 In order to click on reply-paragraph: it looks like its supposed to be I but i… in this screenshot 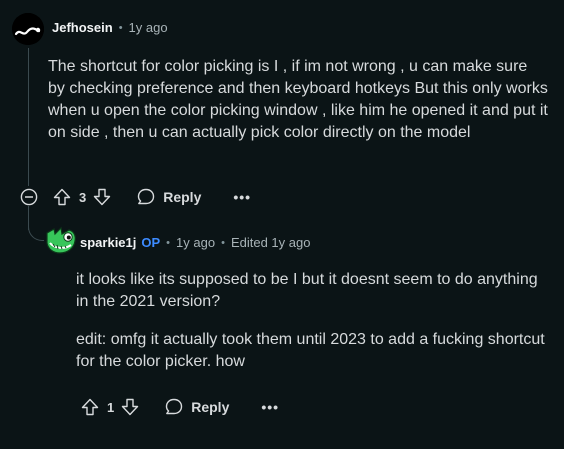, I will do `click(307, 290)`.